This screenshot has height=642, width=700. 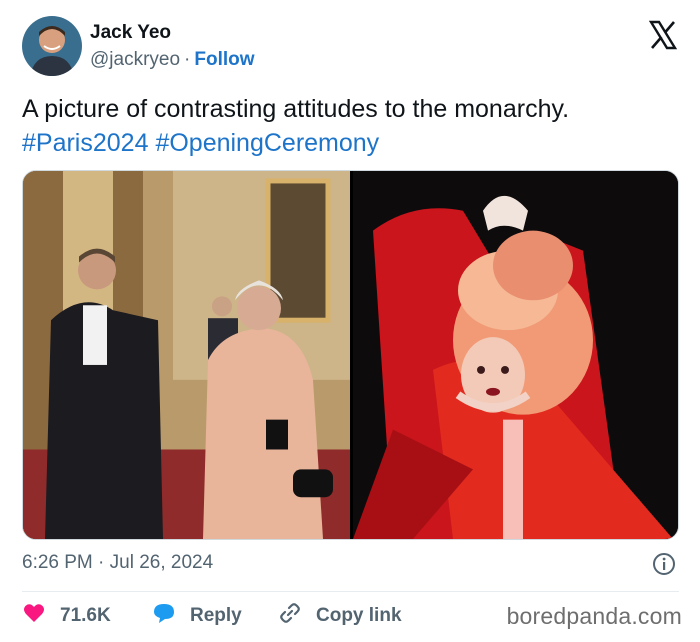 I want to click on follow-button: Follow, so click(x=224, y=59).